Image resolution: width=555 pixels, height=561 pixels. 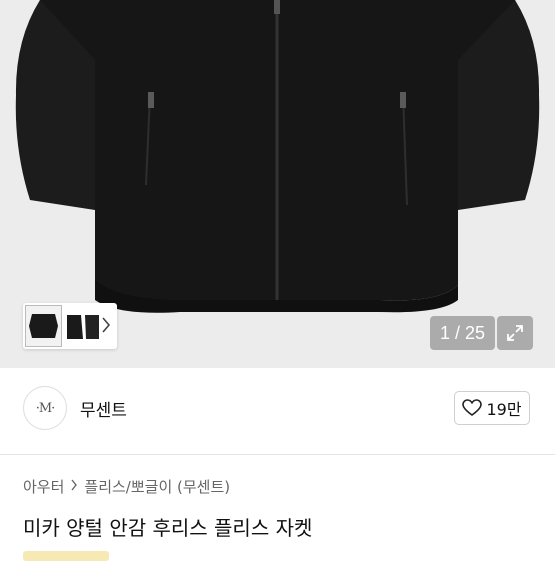 I want to click on product-title: 미카 양털 안감 후리스 플리스 자켓, so click(x=168, y=528).